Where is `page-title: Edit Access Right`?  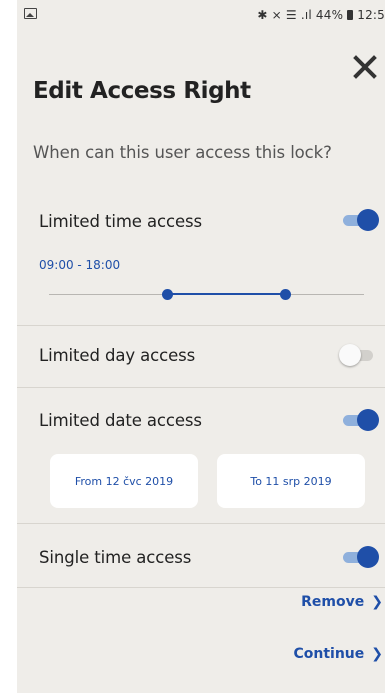
page-title: Edit Access Right is located at coordinates (142, 91).